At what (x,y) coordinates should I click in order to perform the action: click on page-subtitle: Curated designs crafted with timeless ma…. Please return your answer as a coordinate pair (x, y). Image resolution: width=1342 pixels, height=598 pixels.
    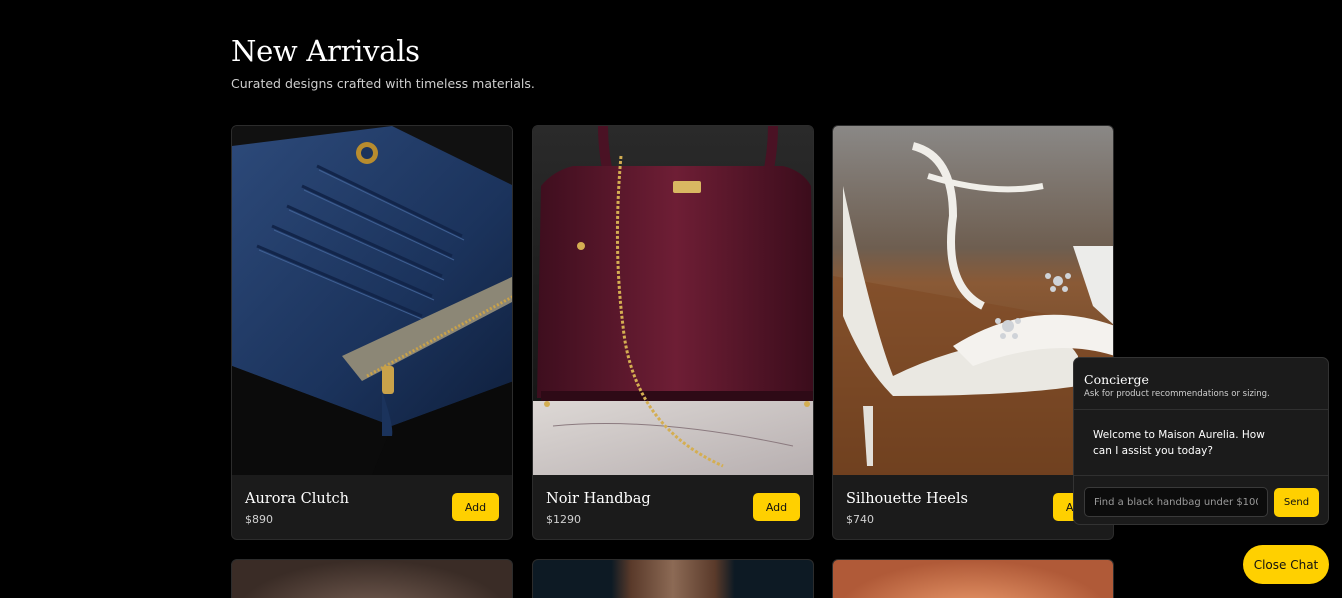
    Looking at the image, I should click on (383, 83).